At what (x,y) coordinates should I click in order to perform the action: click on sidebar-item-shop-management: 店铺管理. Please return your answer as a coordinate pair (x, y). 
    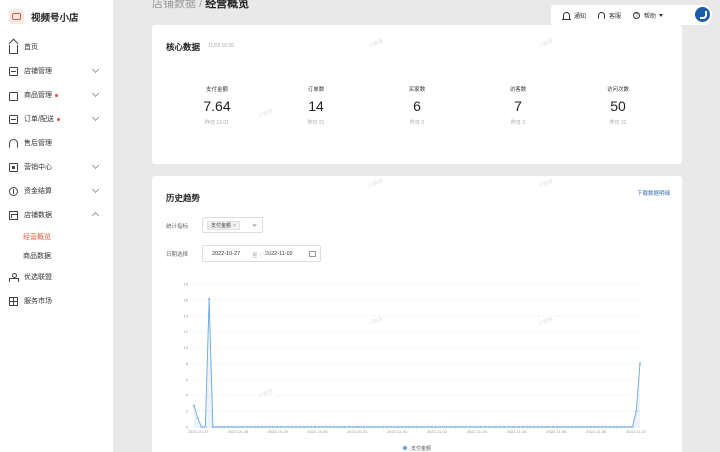
    Looking at the image, I should click on (56, 71).